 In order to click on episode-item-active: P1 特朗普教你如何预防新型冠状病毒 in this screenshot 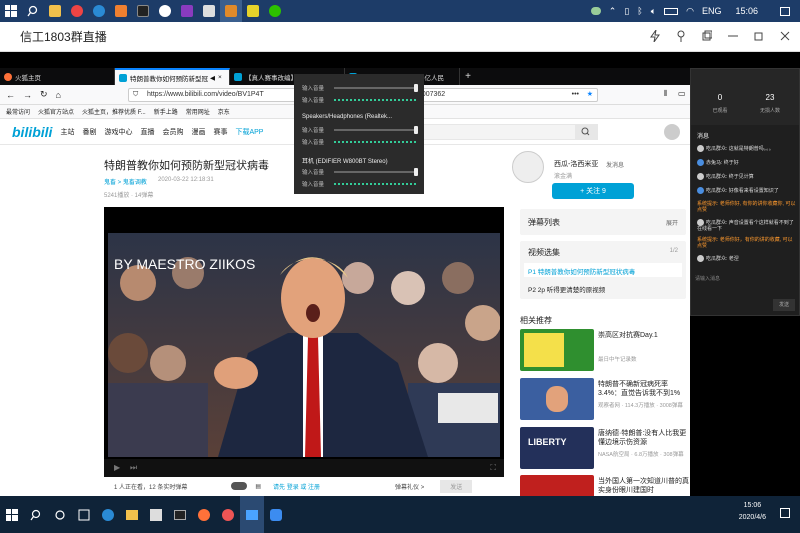, I will do `click(603, 270)`.